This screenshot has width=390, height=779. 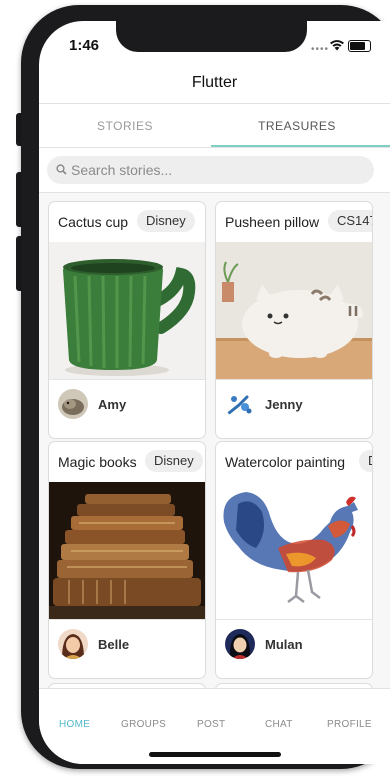 What do you see at coordinates (285, 462) in the screenshot?
I see `card-title: Watercolor painting` at bounding box center [285, 462].